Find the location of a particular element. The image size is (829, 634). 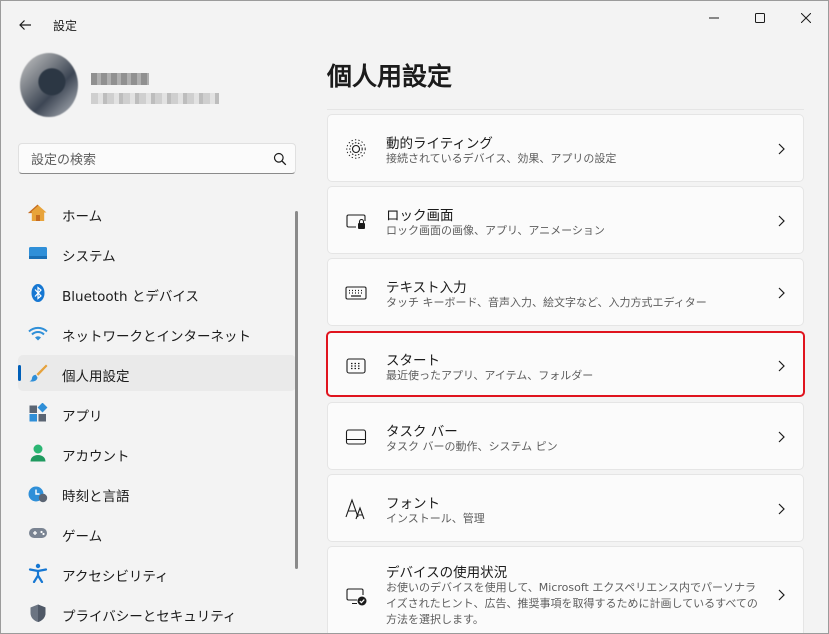

sidebar-item-label: ゲーム is located at coordinates (82, 537).